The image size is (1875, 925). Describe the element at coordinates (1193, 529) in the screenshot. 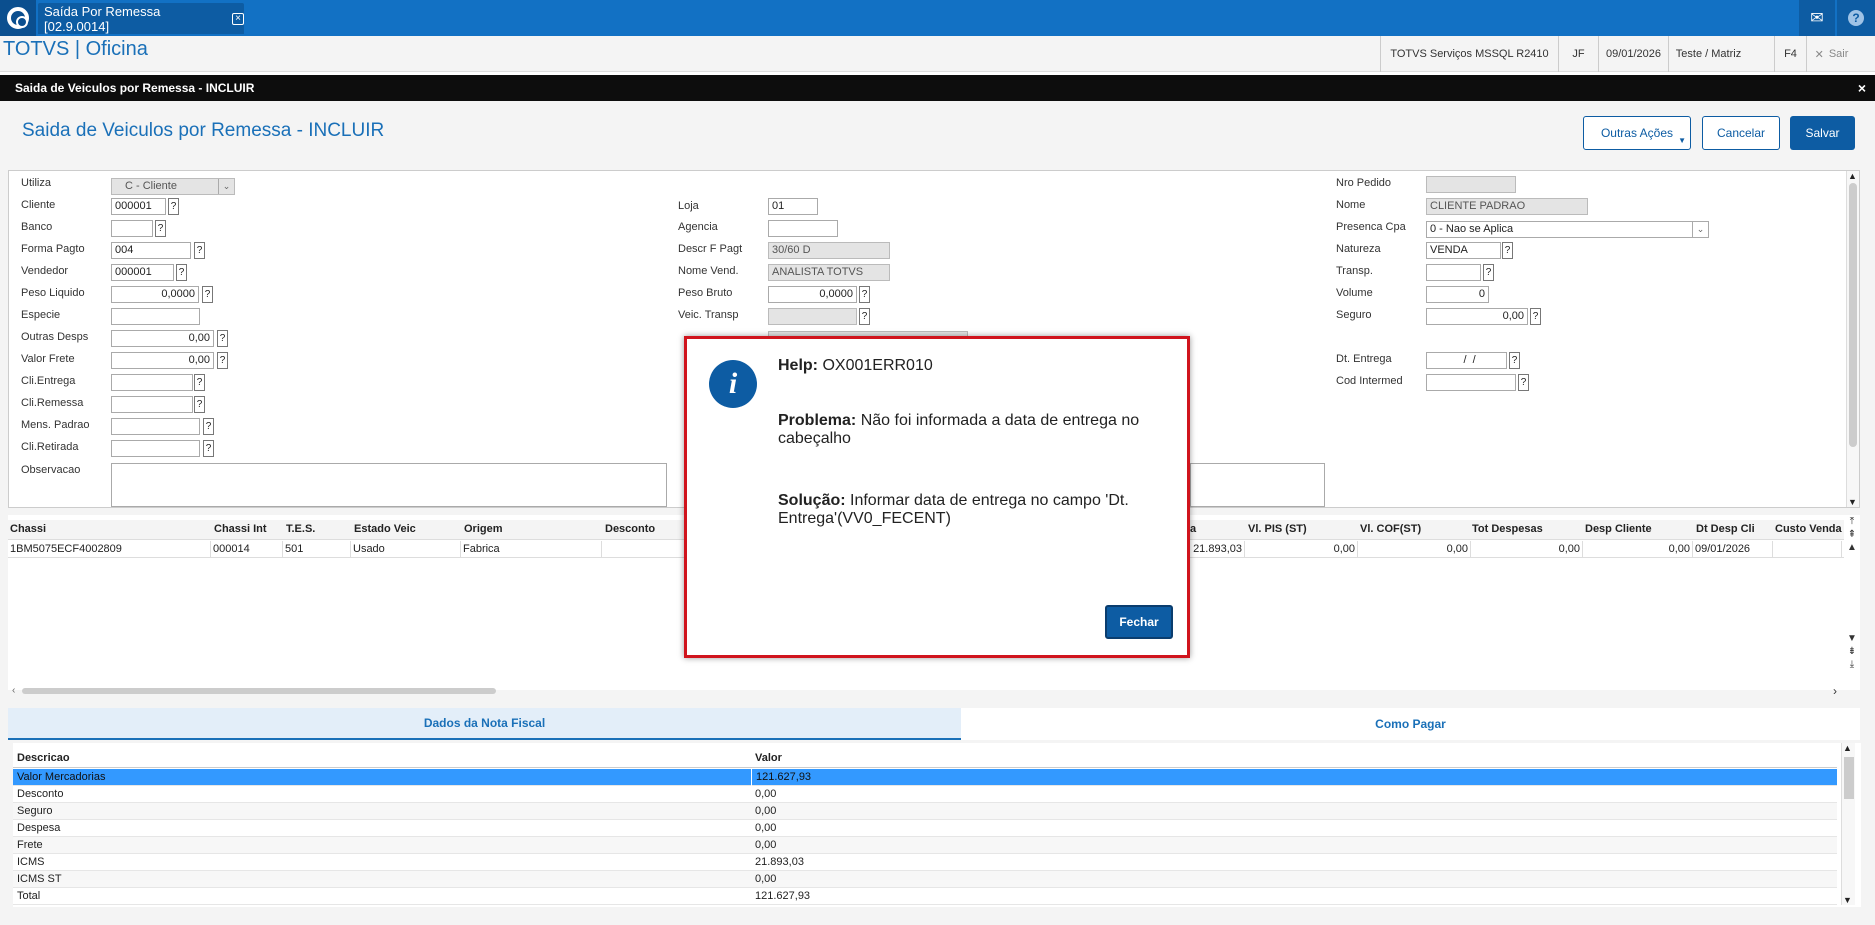

I see `col-icms: a` at that location.